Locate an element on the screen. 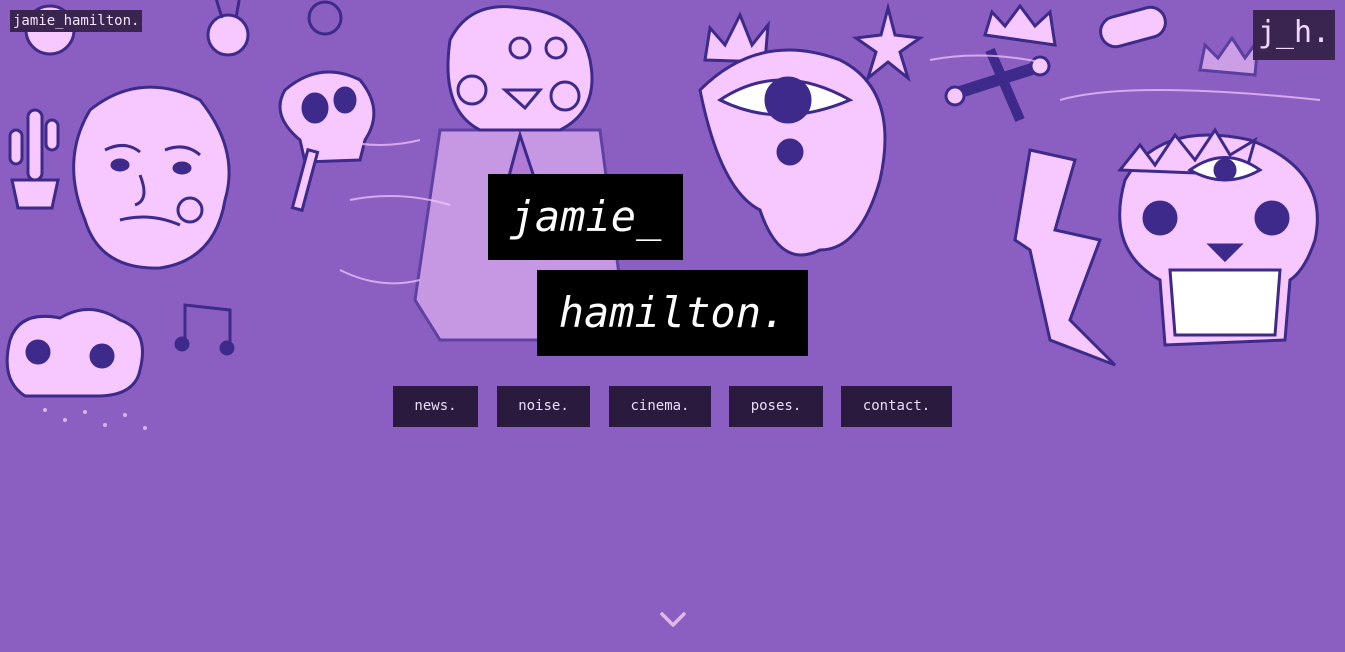  old-man-face-doodle is located at coordinates (151, 177).